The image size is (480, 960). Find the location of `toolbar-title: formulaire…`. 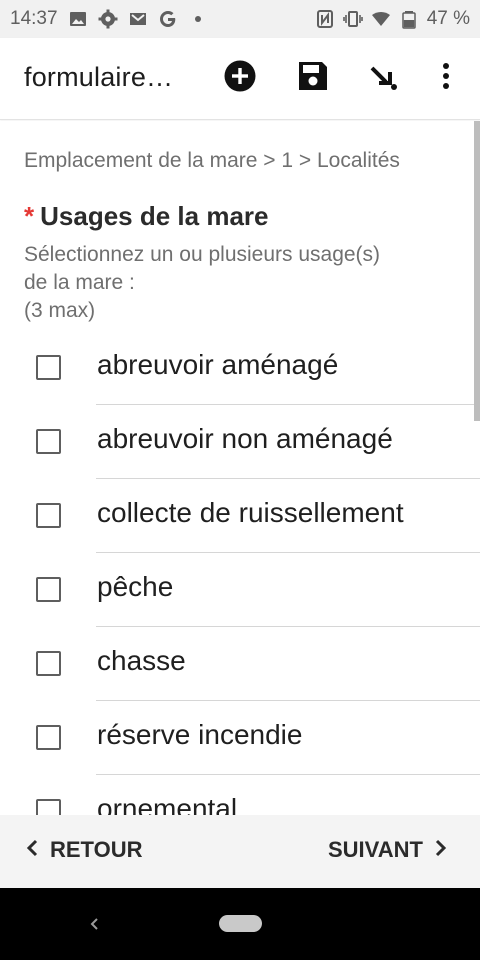

toolbar-title: formulaire… is located at coordinates (99, 77).